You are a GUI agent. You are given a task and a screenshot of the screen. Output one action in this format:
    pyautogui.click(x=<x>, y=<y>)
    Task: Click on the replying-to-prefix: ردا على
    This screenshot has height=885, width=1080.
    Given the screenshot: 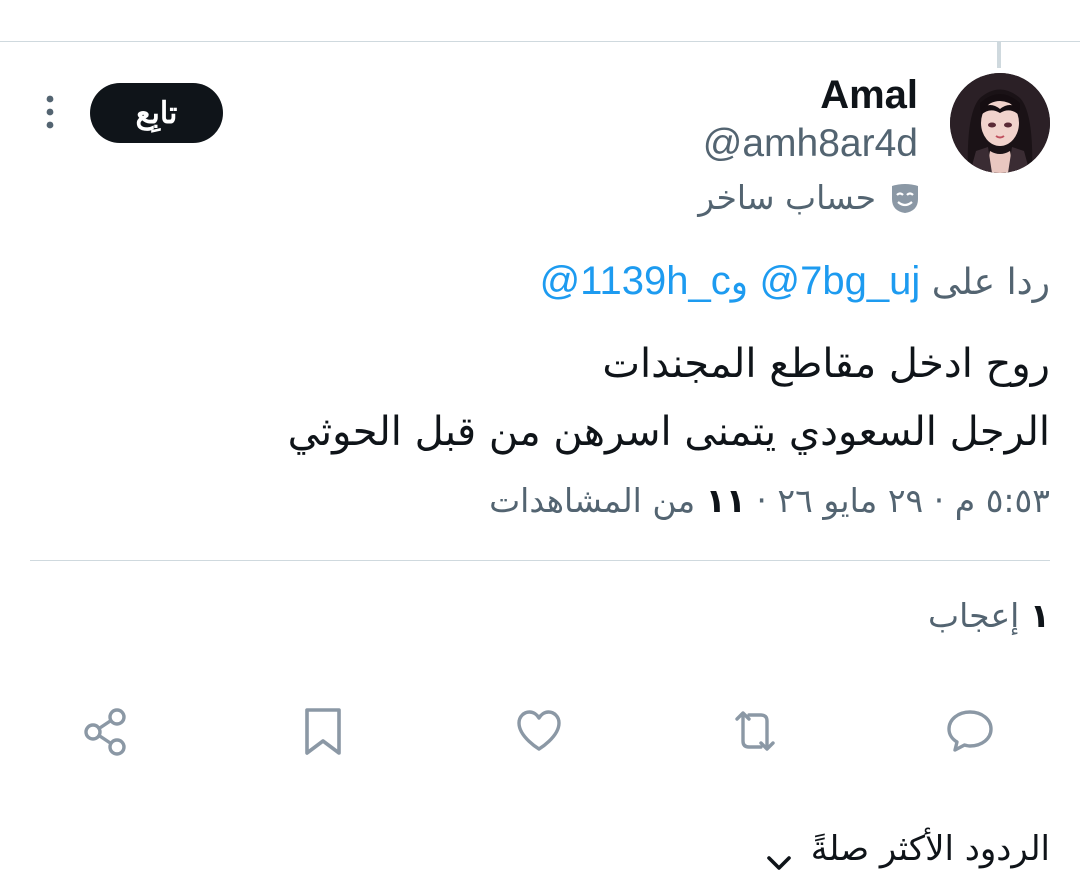 What is the action you would take?
    pyautogui.click(x=990, y=282)
    